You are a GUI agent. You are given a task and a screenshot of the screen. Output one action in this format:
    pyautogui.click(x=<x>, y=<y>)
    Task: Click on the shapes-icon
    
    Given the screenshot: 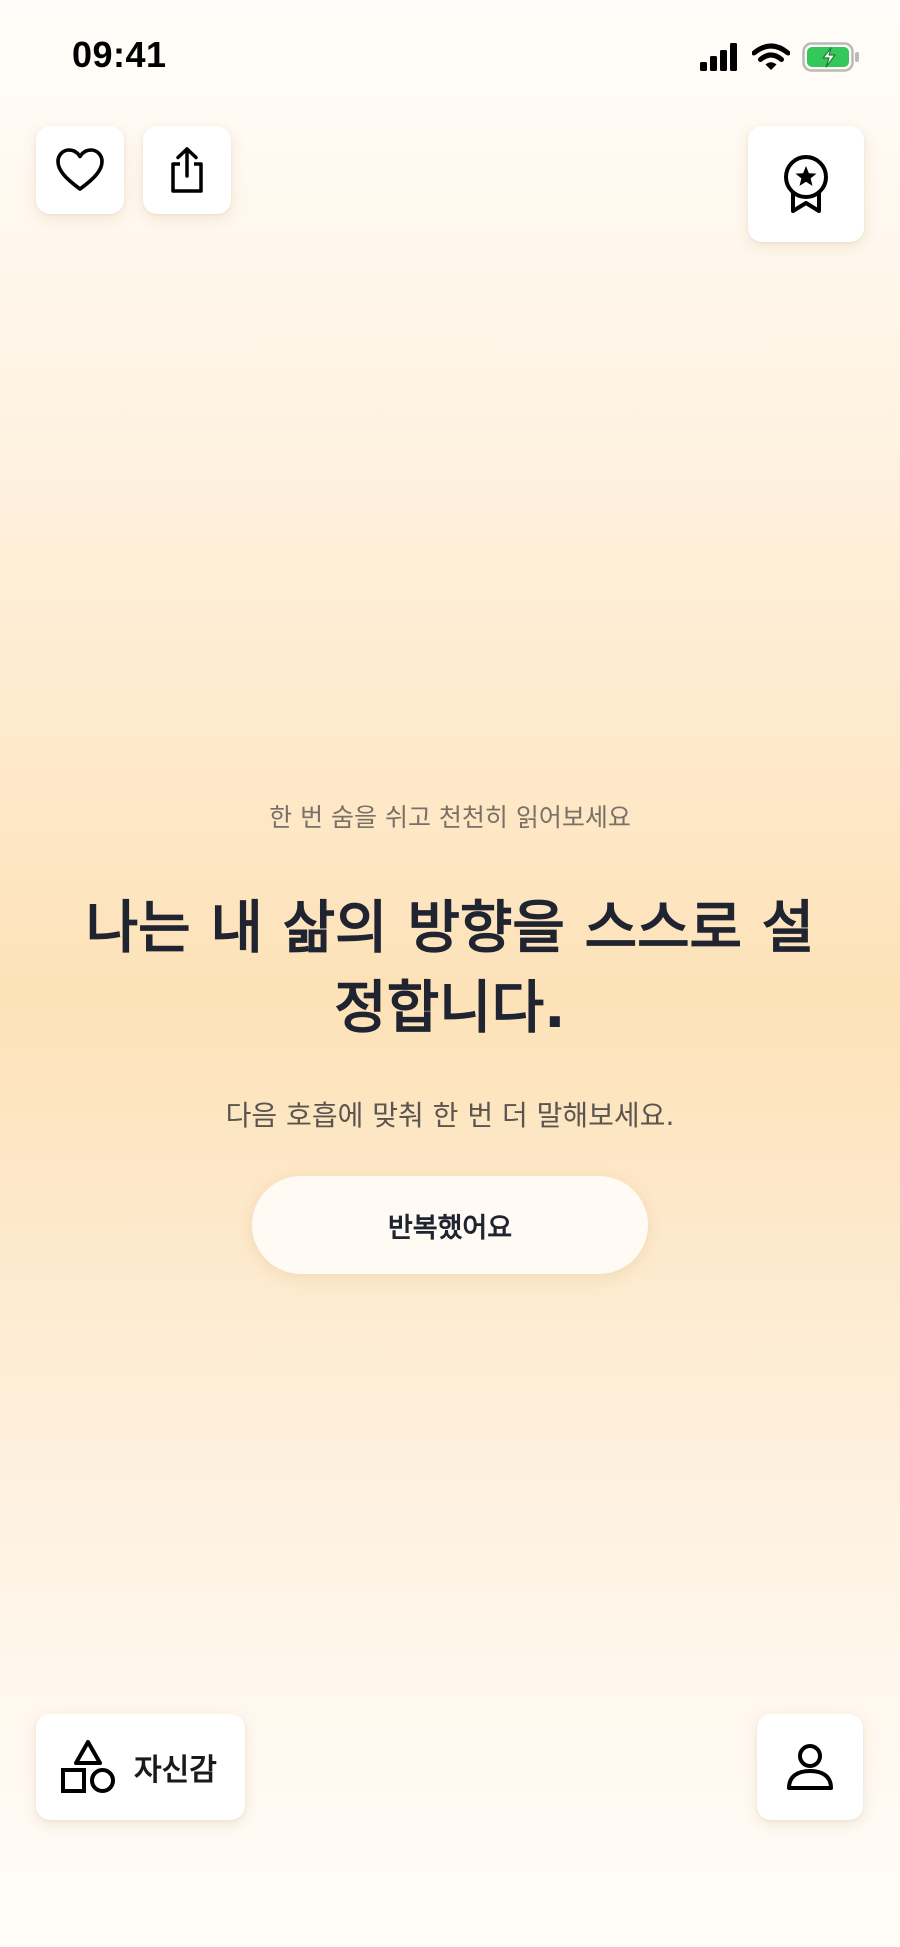 What is the action you would take?
    pyautogui.click(x=88, y=1766)
    